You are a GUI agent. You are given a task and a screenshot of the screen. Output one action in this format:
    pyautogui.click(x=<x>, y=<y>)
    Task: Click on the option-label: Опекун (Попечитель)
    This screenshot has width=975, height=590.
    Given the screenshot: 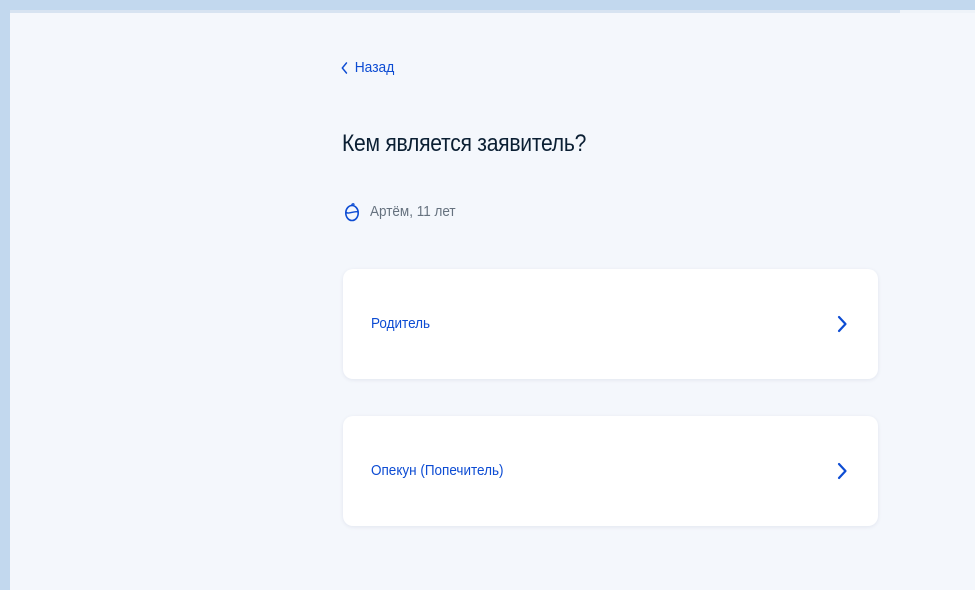 What is the action you would take?
    pyautogui.click(x=437, y=470)
    